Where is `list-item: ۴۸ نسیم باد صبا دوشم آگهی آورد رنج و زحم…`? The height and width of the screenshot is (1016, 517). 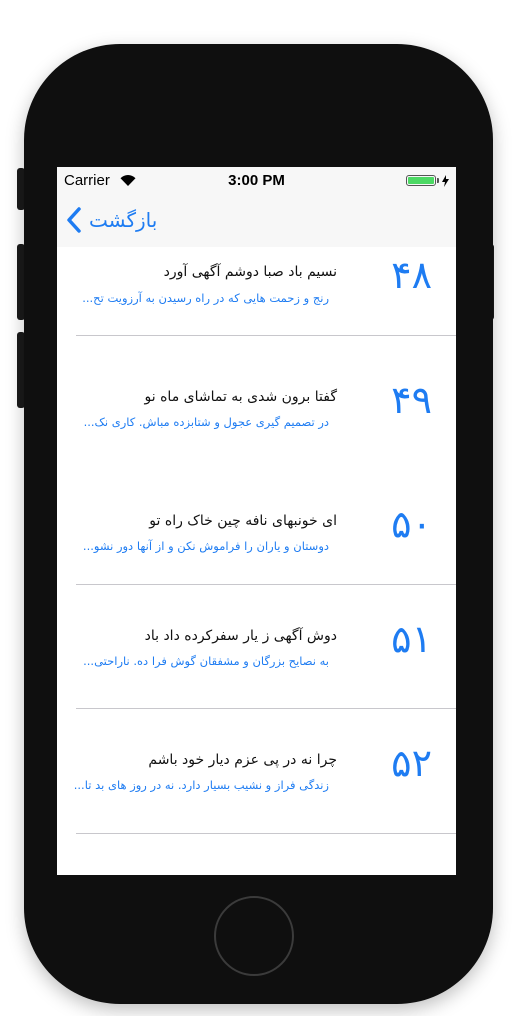
list-item: ۴۸ نسیم باد صبا دوشم آگهی آورد رنج و زحم… is located at coordinates (256, 291).